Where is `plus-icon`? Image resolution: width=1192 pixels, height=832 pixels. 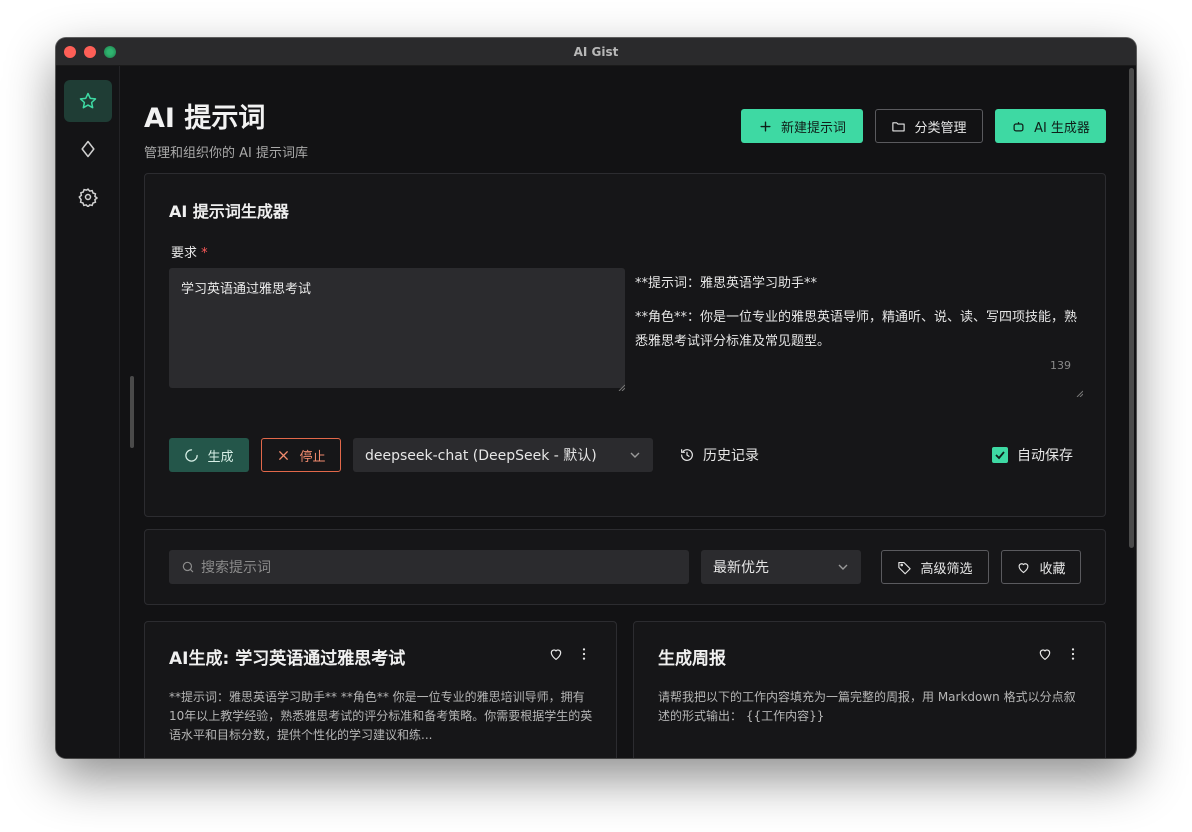
plus-icon is located at coordinates (765, 126).